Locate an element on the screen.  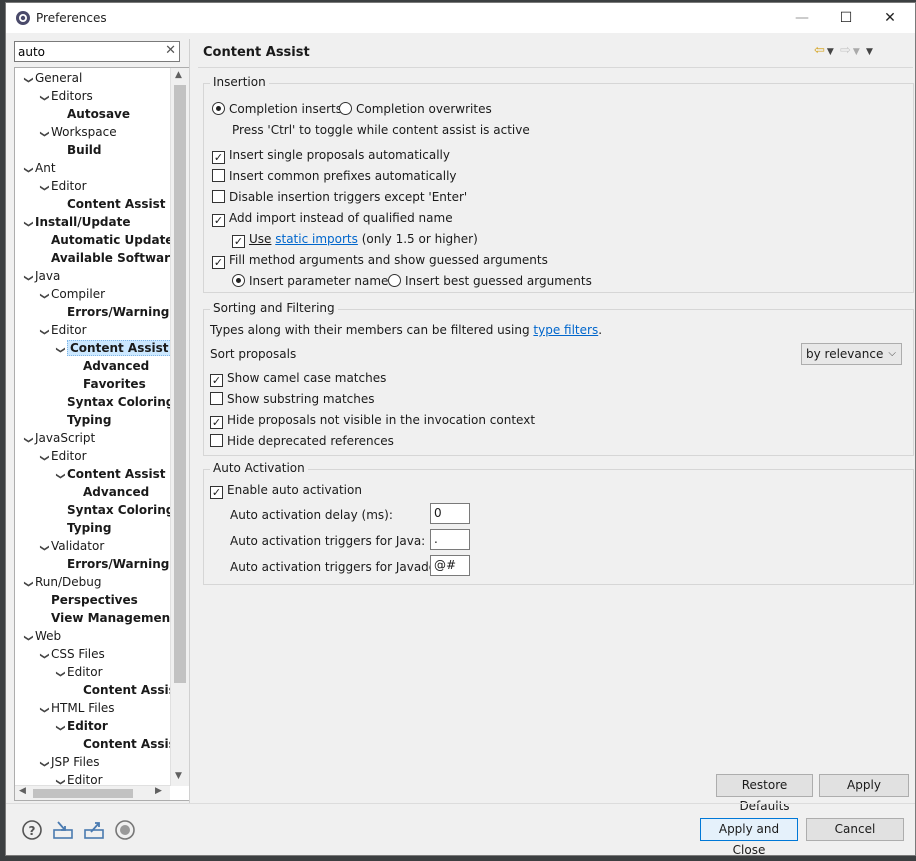
tree-item: ❯ HTML Files is located at coordinates (76, 708).